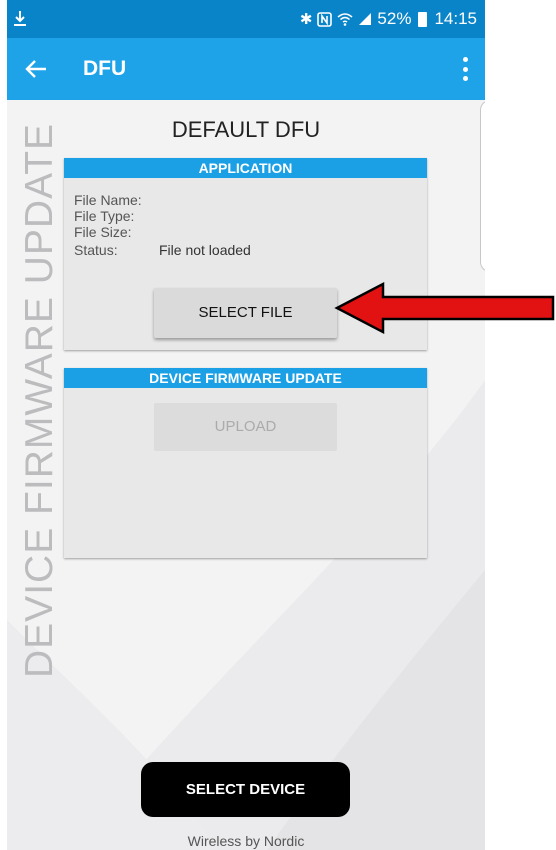 Image resolution: width=556 pixels, height=850 pixels. What do you see at coordinates (103, 232) in the screenshot?
I see `file-size-label: File Size:` at bounding box center [103, 232].